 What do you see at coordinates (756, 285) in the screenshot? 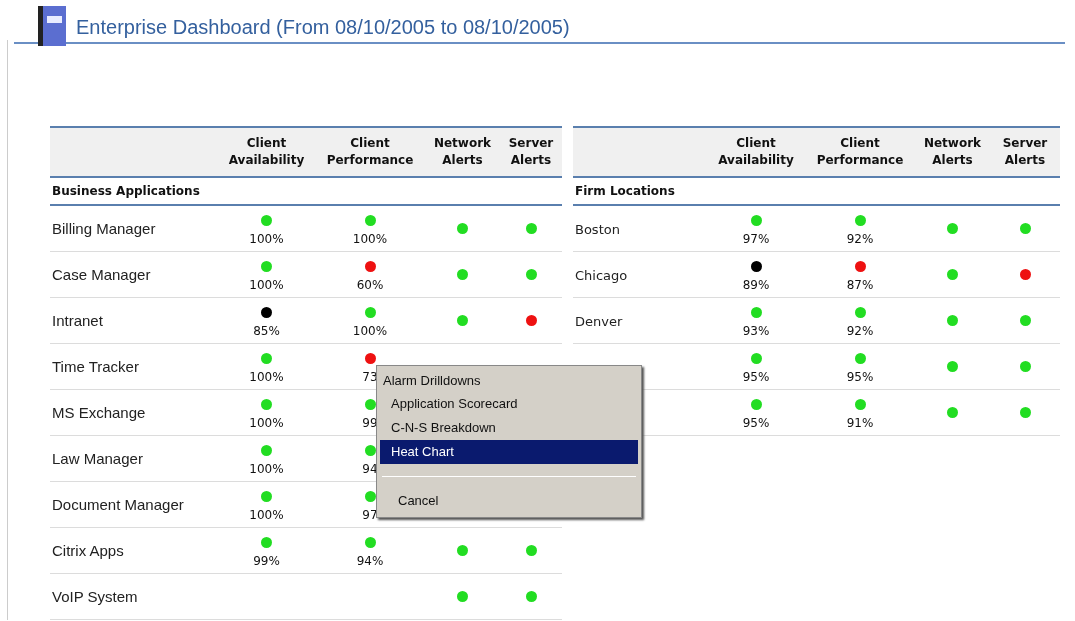
I see `percent-value: 89%` at bounding box center [756, 285].